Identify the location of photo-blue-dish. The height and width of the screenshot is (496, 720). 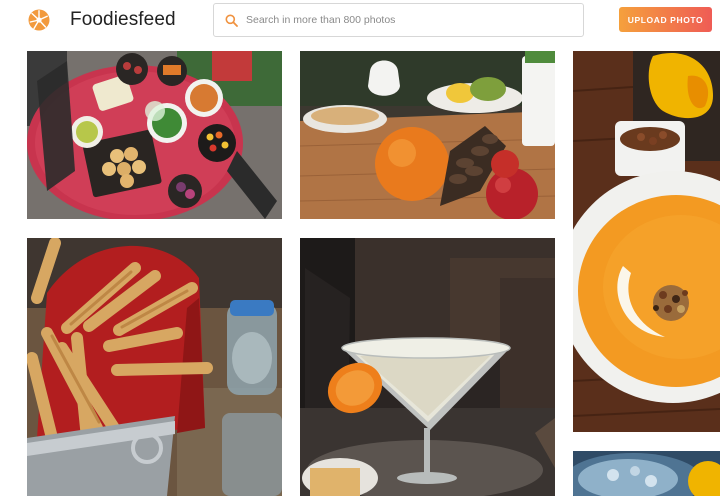
(646, 473).